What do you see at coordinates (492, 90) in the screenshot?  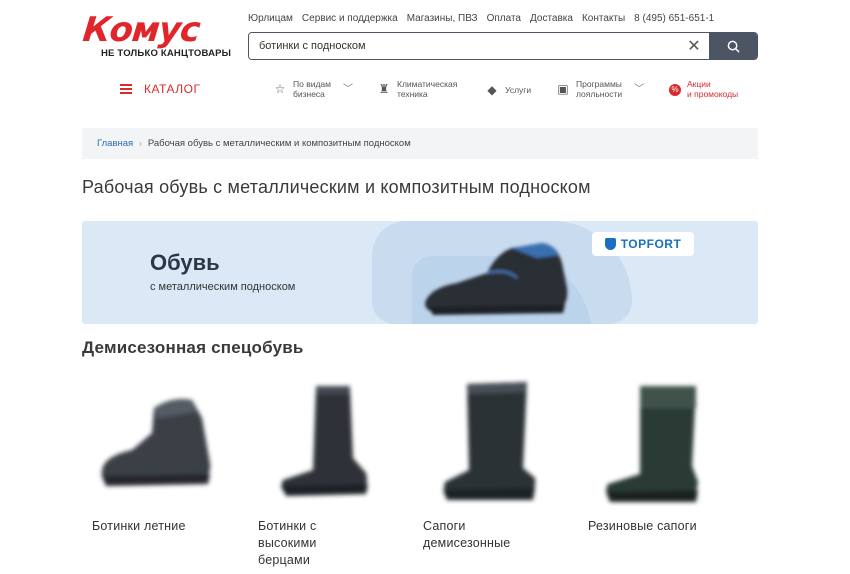 I see `services-icon: ◆` at bounding box center [492, 90].